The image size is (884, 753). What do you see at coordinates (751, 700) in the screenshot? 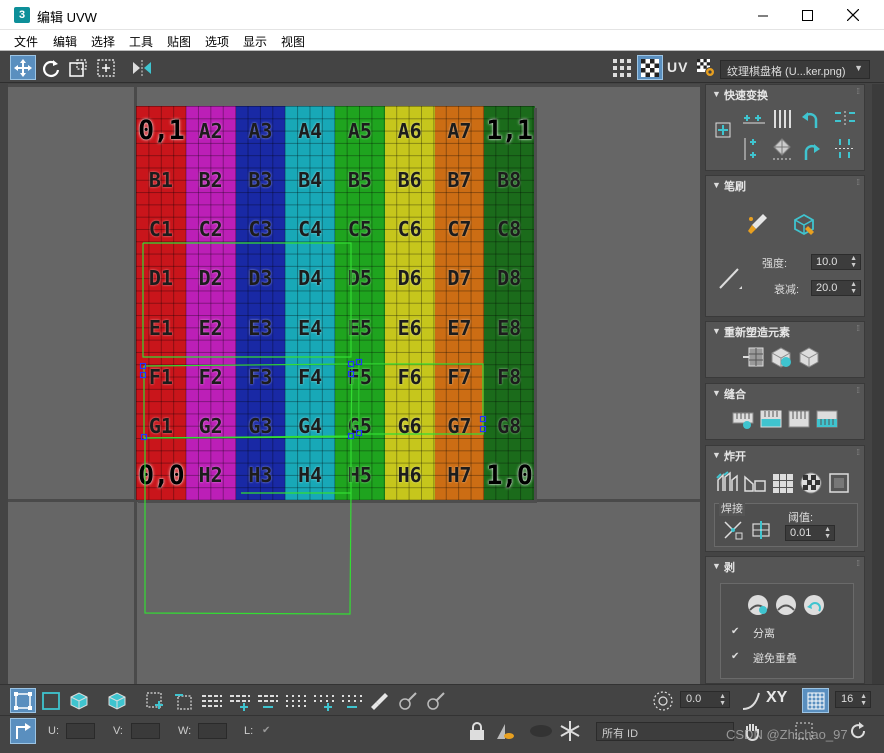
I see `snap-curve-button` at bounding box center [751, 700].